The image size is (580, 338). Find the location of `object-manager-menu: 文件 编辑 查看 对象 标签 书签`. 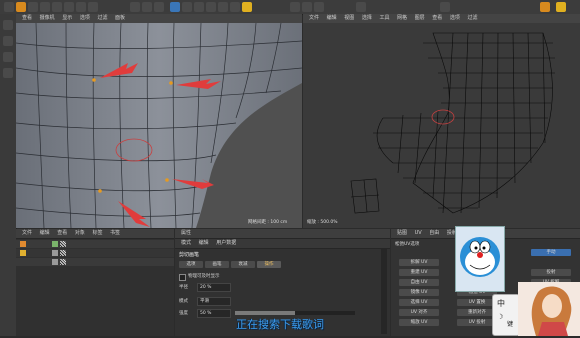

object-manager-menu: 文件 编辑 查看 对象 标签 书签 is located at coordinates (95, 234).